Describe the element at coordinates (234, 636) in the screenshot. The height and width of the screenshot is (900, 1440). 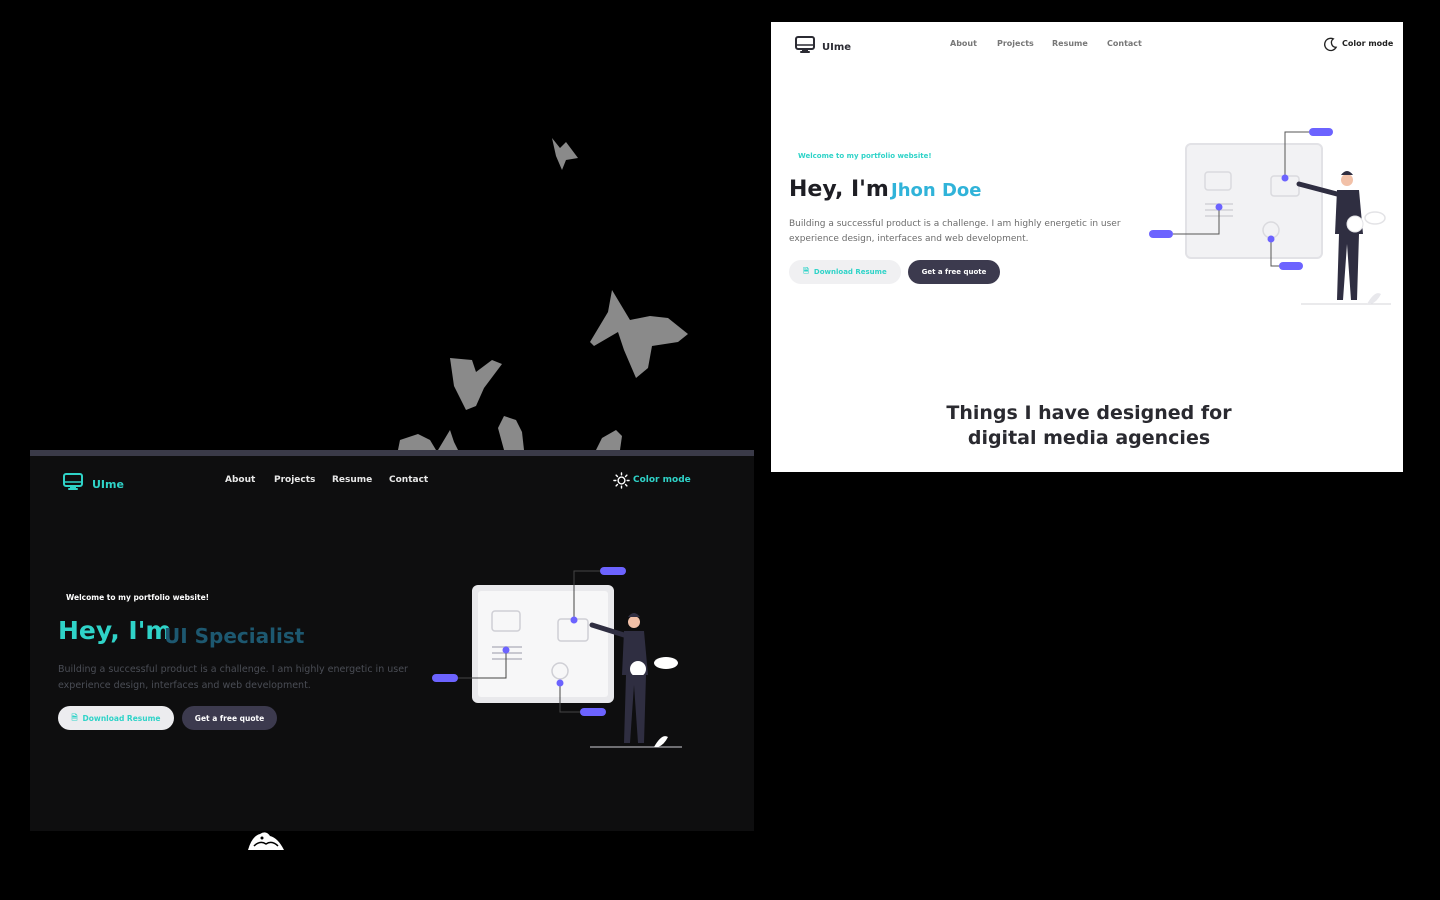
I see `hero-role: UI Specialist` at that location.